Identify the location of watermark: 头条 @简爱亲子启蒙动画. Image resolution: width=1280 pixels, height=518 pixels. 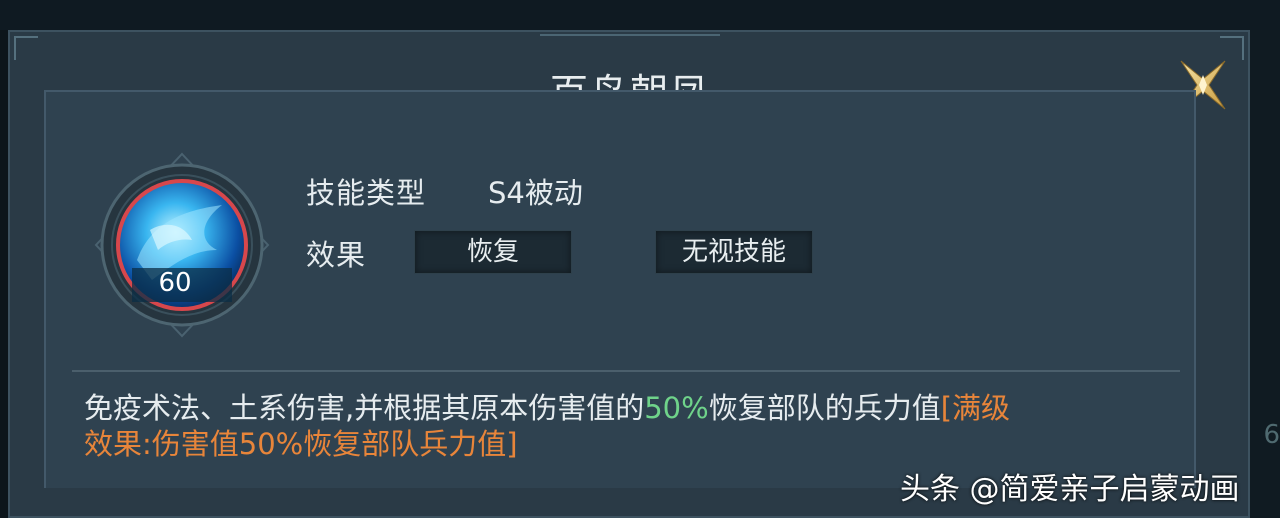
(1070, 489).